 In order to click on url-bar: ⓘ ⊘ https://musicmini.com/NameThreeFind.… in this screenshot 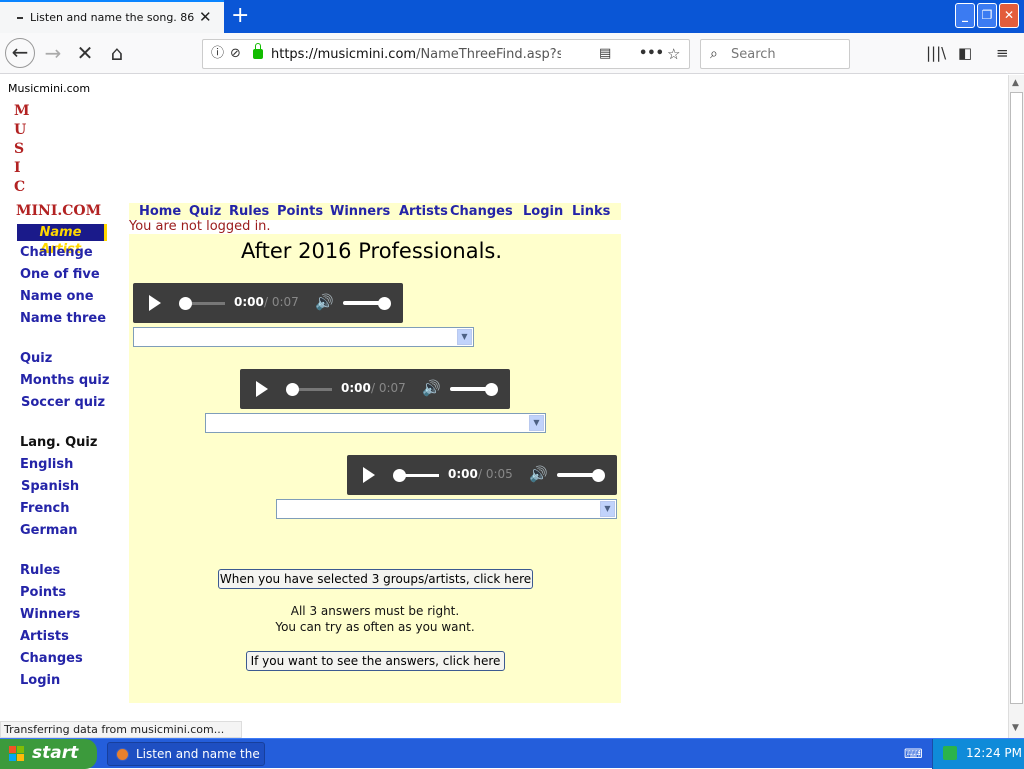, I will do `click(446, 54)`.